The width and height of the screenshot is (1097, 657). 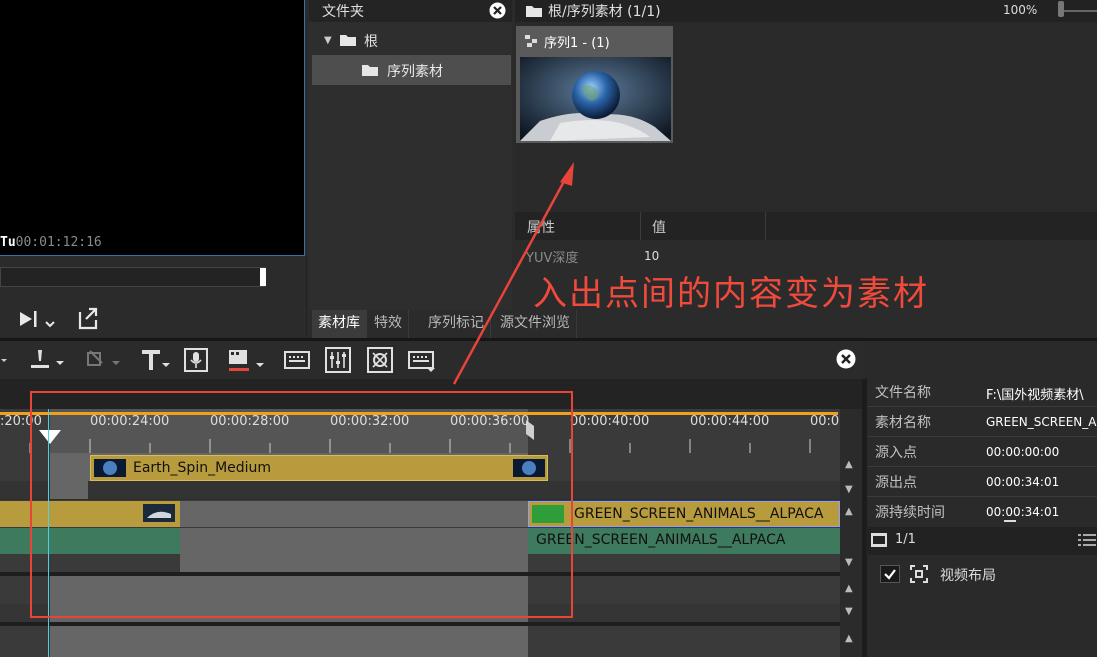 What do you see at coordinates (106, 360) in the screenshot?
I see `crop-tool-icon` at bounding box center [106, 360].